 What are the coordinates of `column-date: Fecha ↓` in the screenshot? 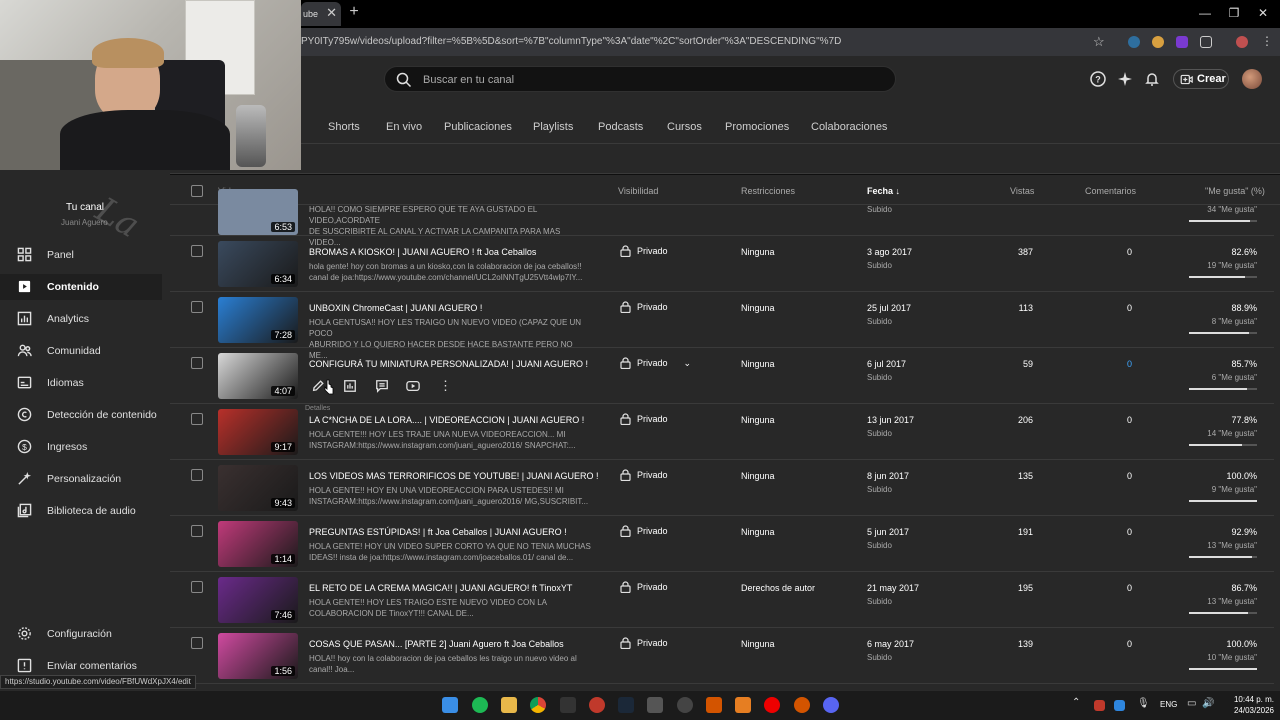 It's located at (883, 191).